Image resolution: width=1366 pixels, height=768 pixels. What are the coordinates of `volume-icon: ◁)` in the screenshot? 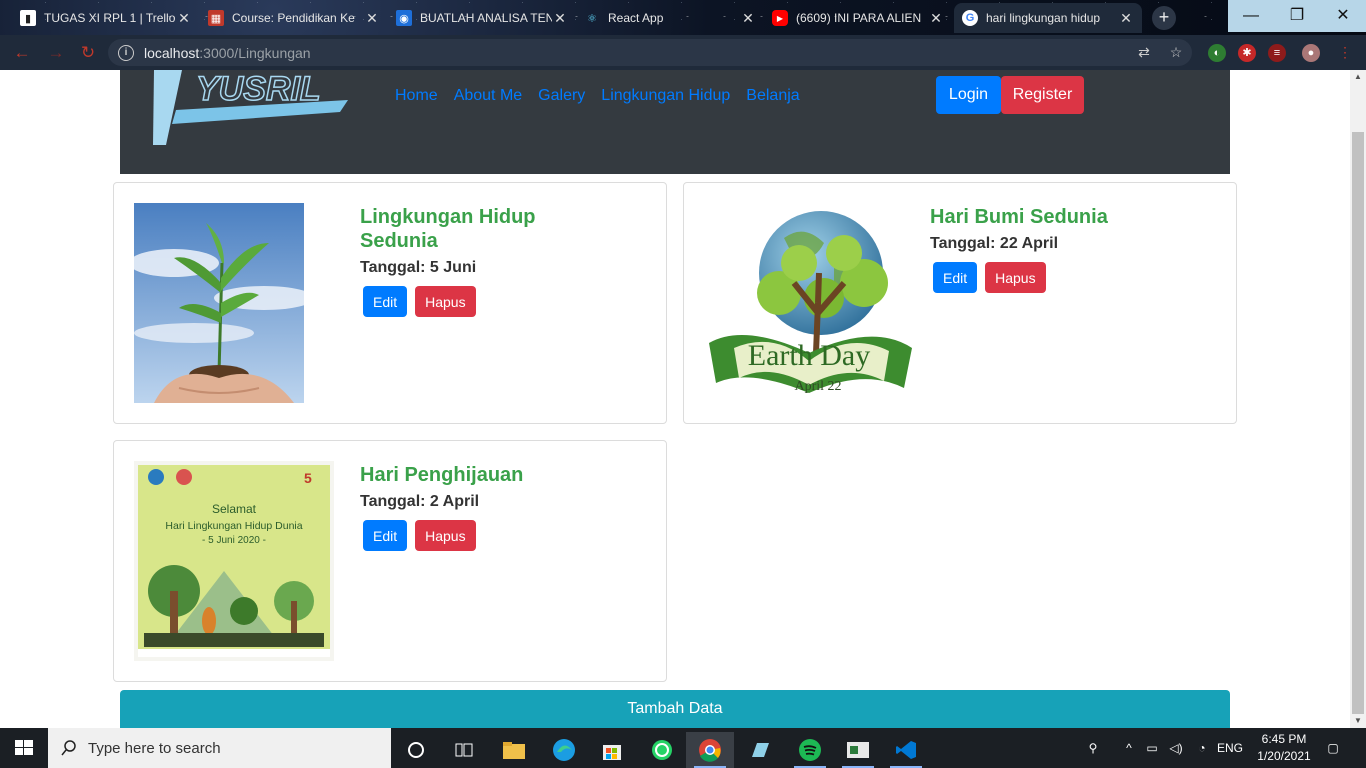 It's located at (1176, 748).